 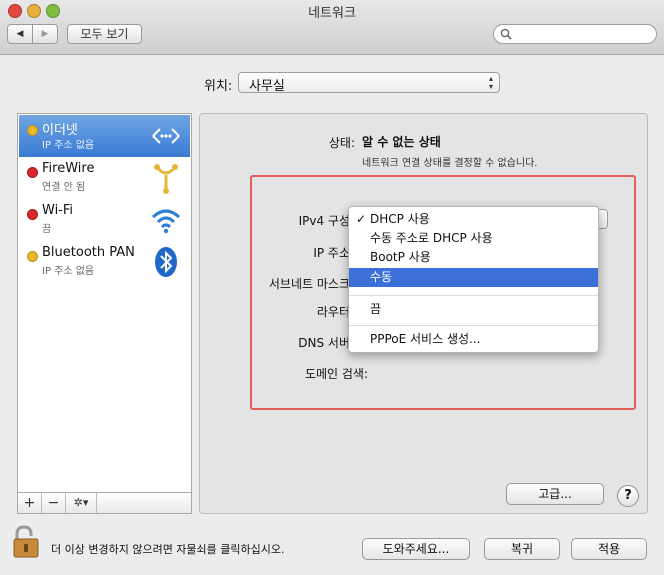 What do you see at coordinates (575, 34) in the screenshot?
I see `search-input` at bounding box center [575, 34].